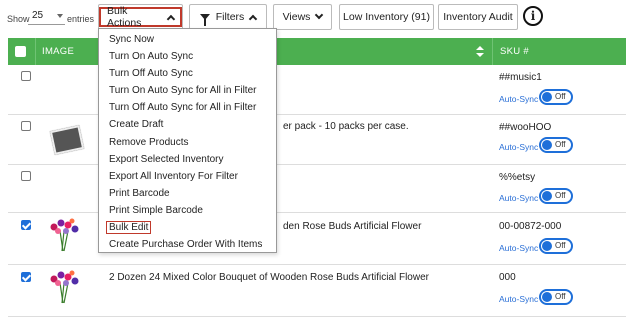 The image size is (629, 323). I want to click on menu-item-label: Turn Off Auto Sync, so click(151, 74).